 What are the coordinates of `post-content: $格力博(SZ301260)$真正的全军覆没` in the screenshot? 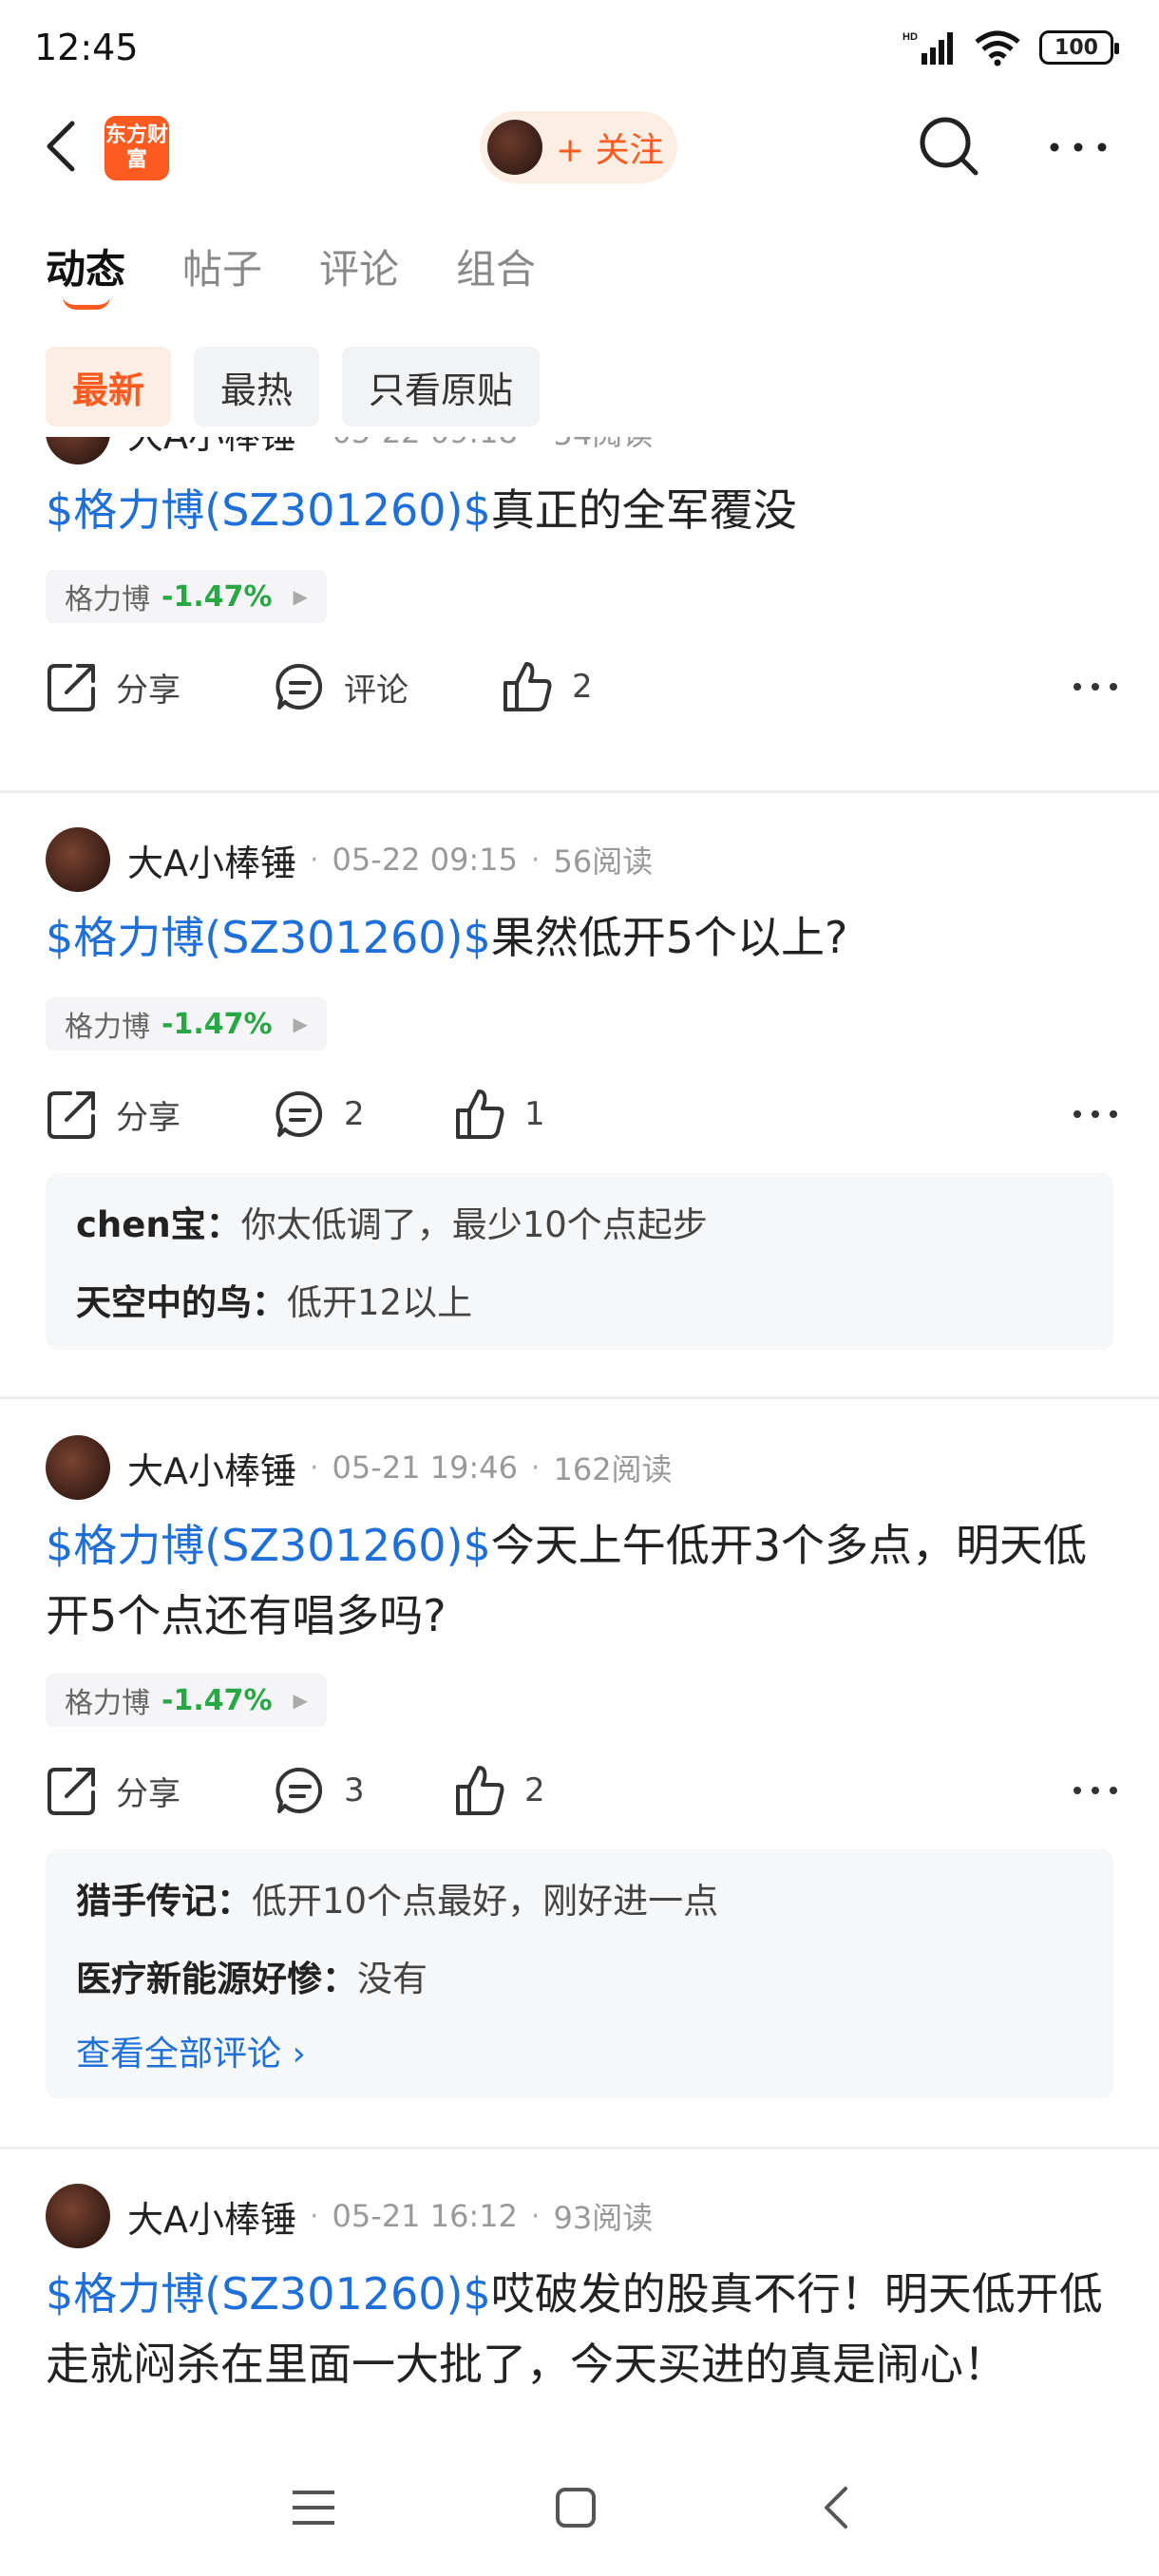 It's located at (582, 510).